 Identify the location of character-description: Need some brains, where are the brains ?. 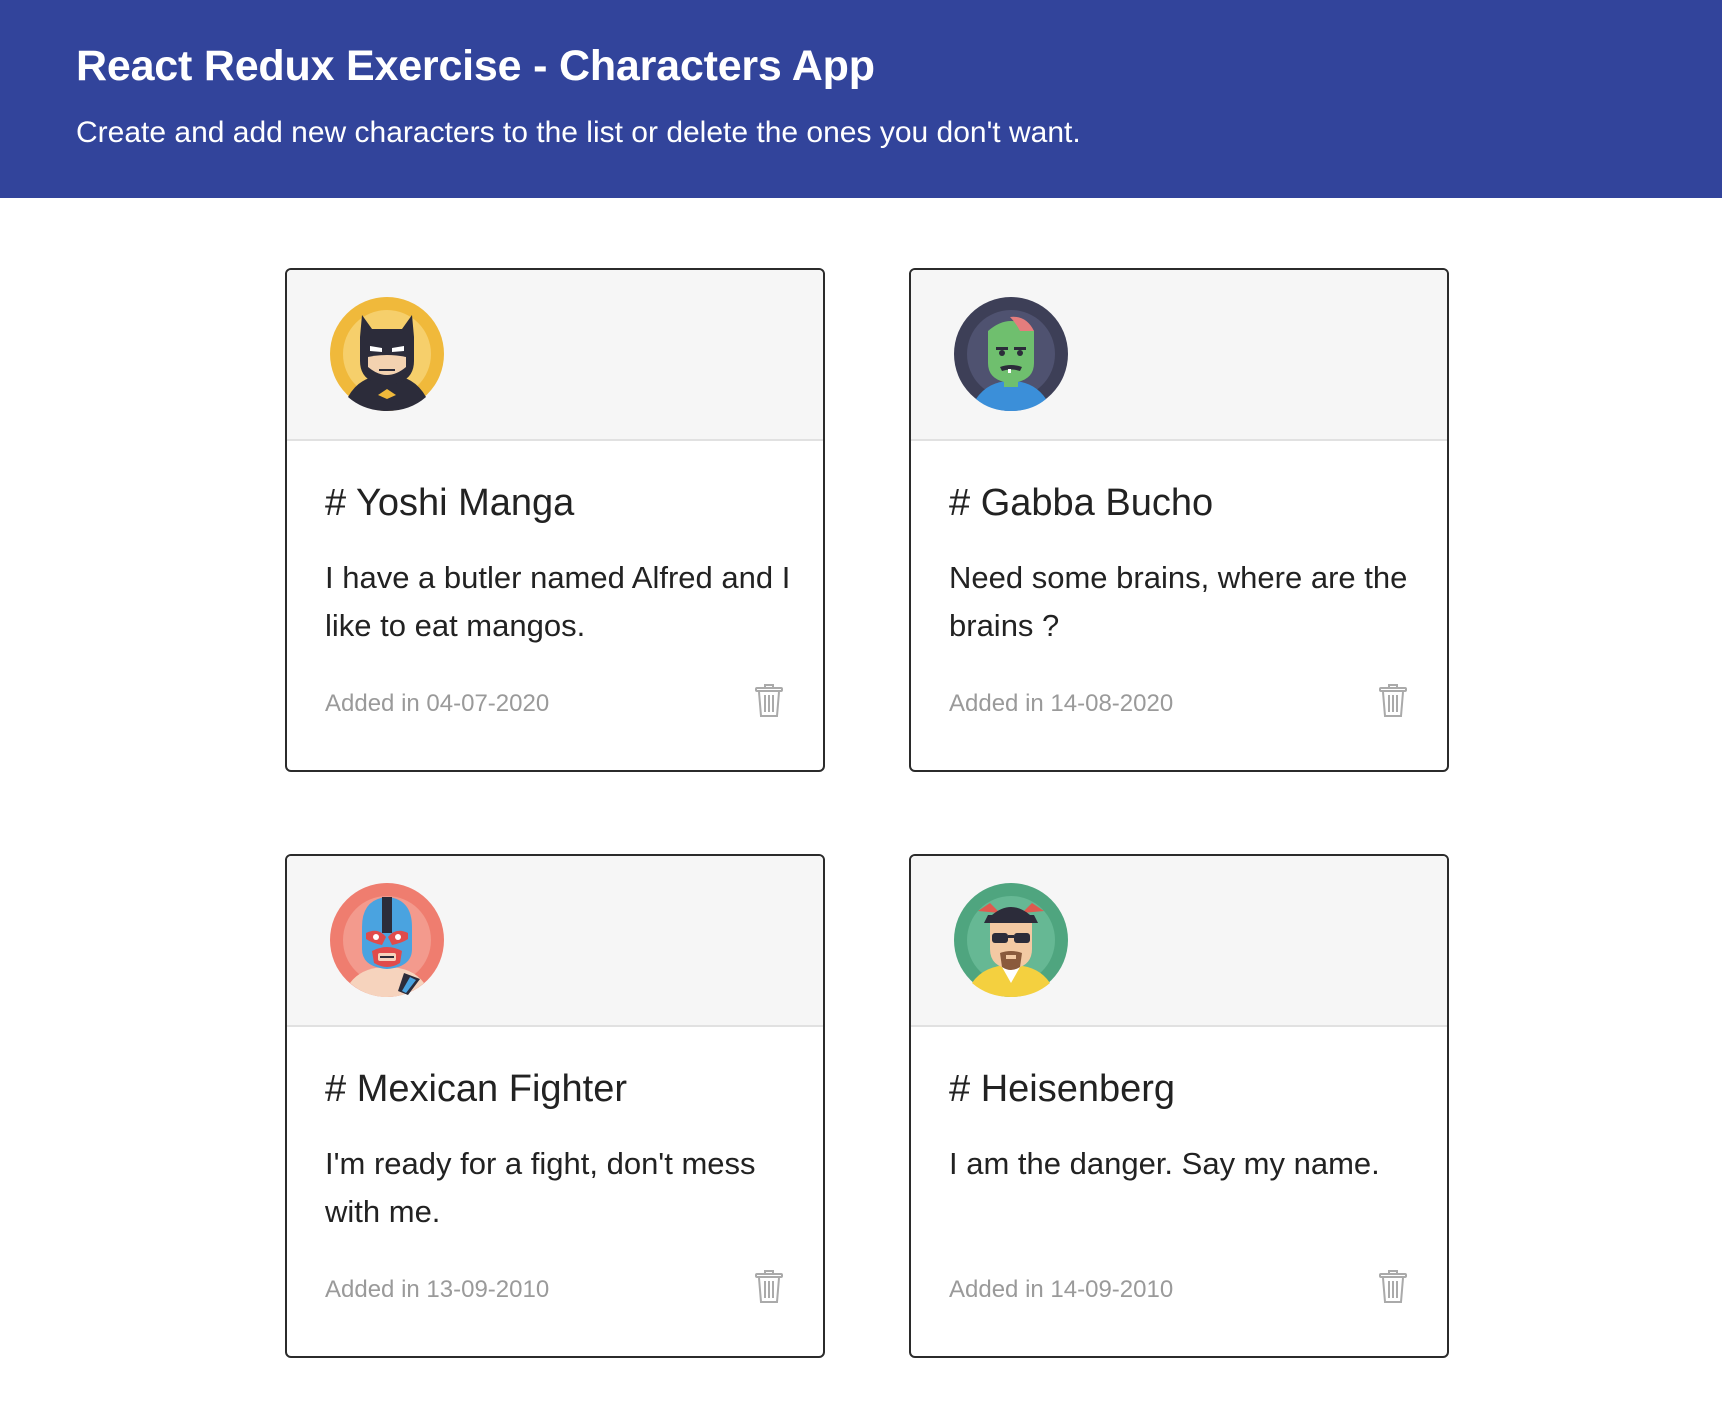
(1178, 601).